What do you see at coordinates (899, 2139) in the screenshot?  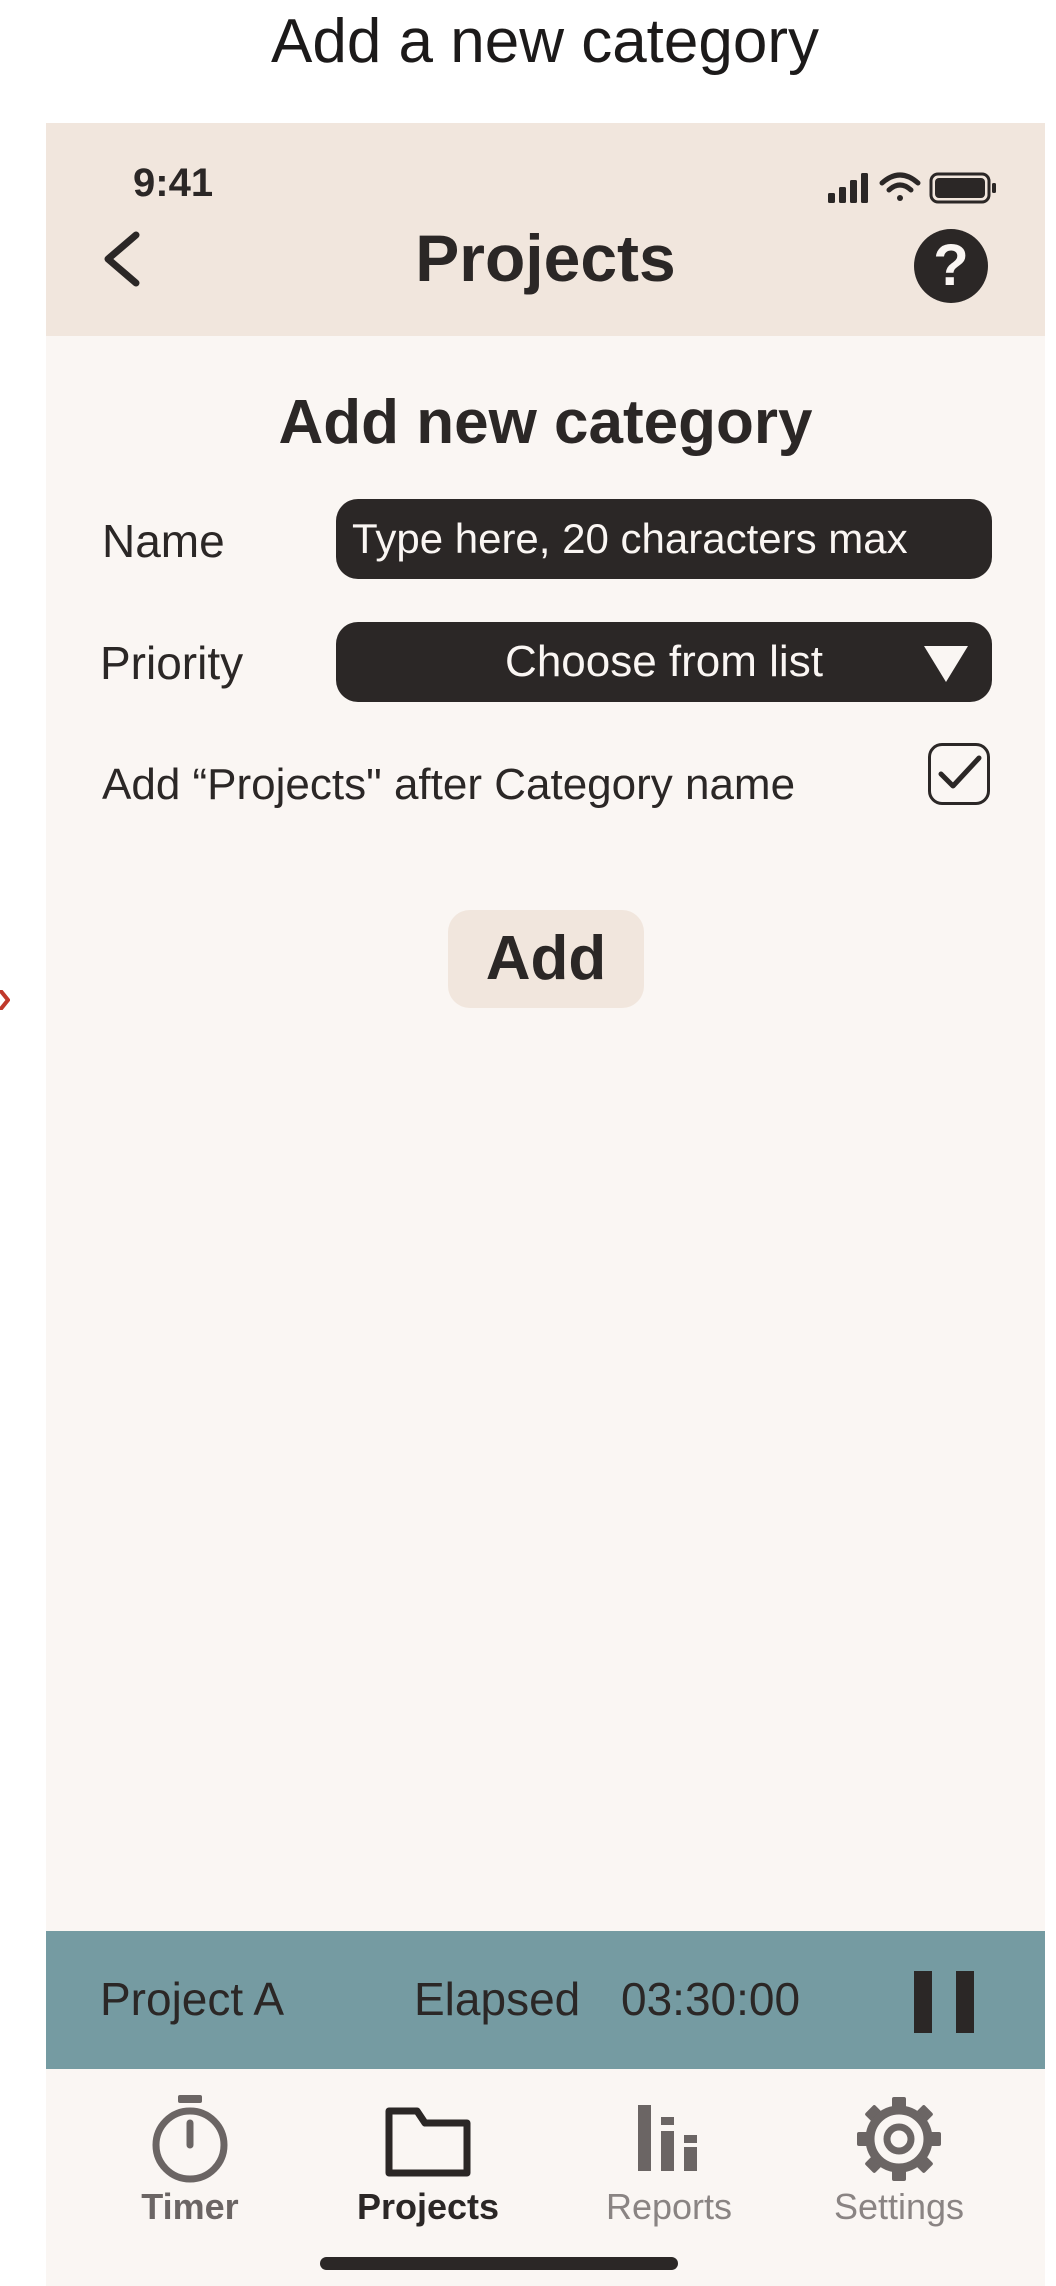 I see `gear-icon` at bounding box center [899, 2139].